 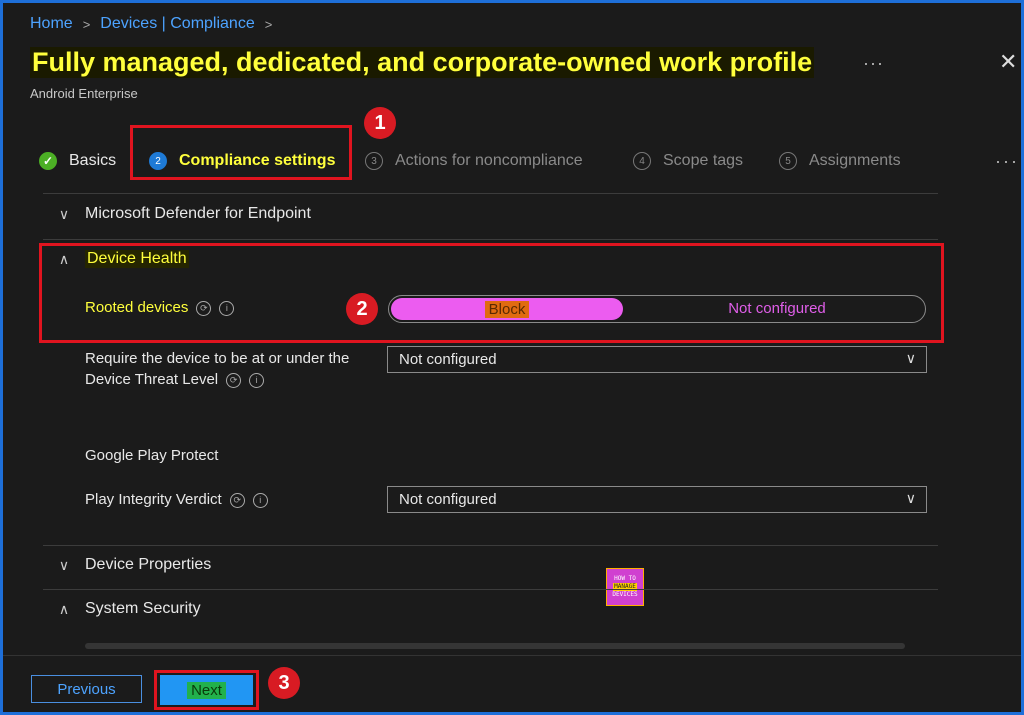 What do you see at coordinates (625, 587) in the screenshot?
I see `howtomanagedevices-logo: HOW TO MANAGE DEVICES` at bounding box center [625, 587].